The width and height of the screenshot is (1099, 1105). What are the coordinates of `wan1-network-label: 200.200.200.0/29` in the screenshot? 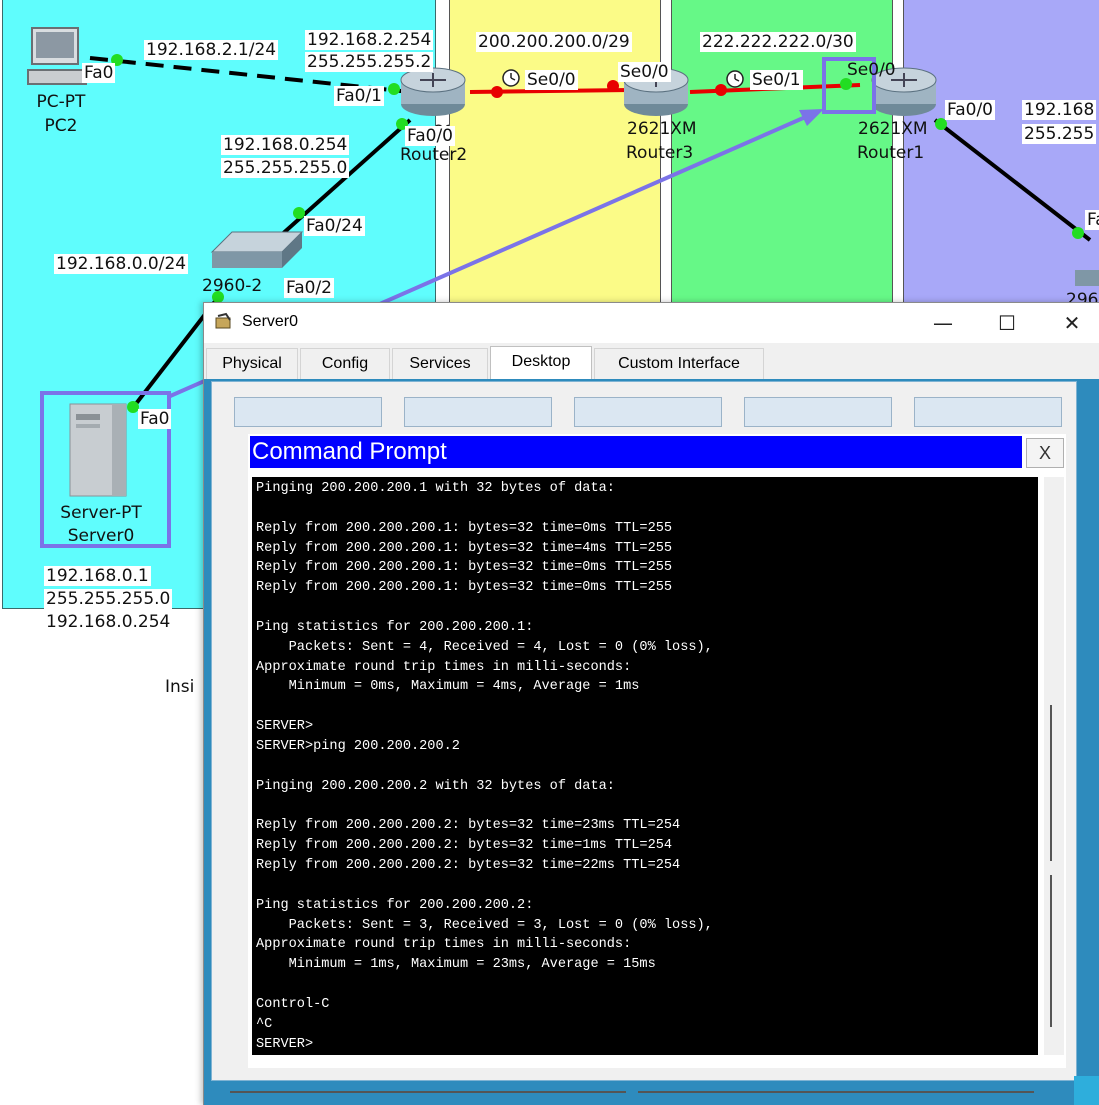 It's located at (554, 42).